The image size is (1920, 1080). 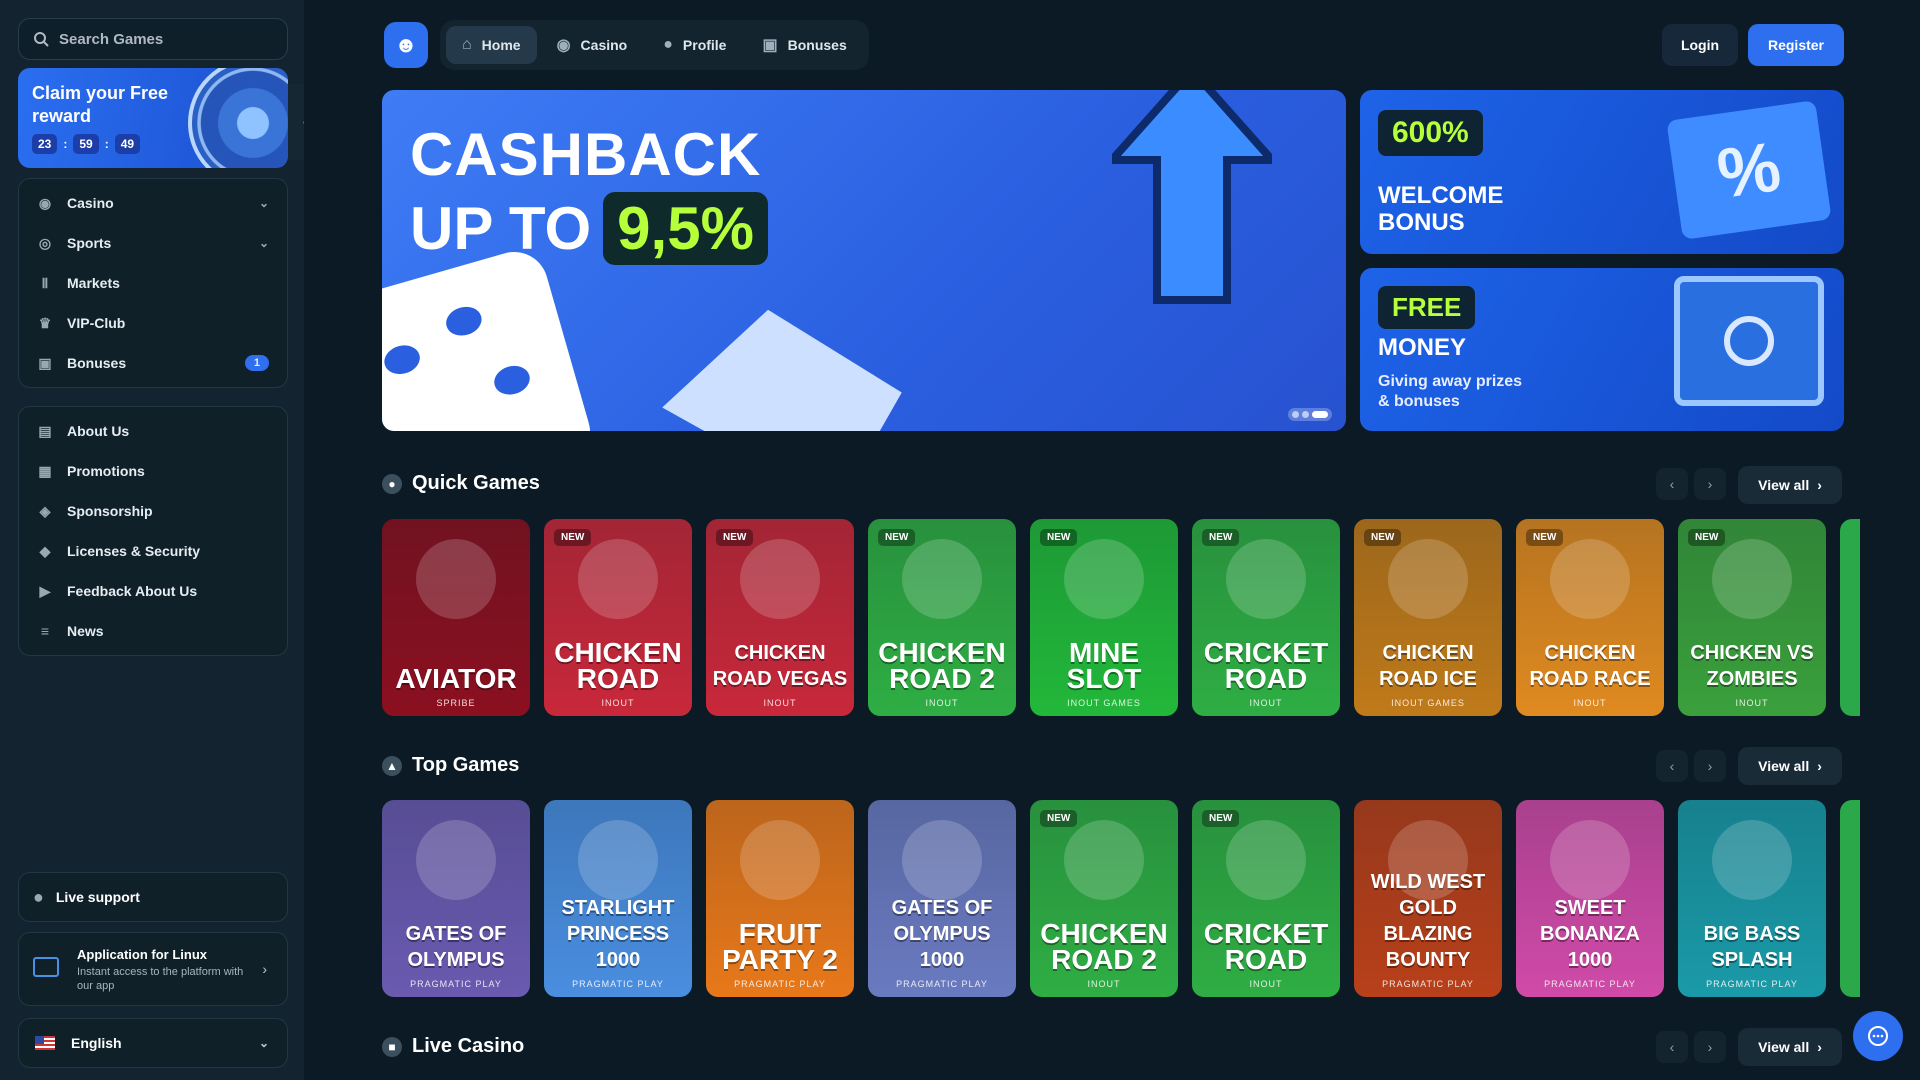 What do you see at coordinates (456, 898) in the screenshot?
I see `game-card: GATES OF OLYMPUS PRAGMATIC PLAY` at bounding box center [456, 898].